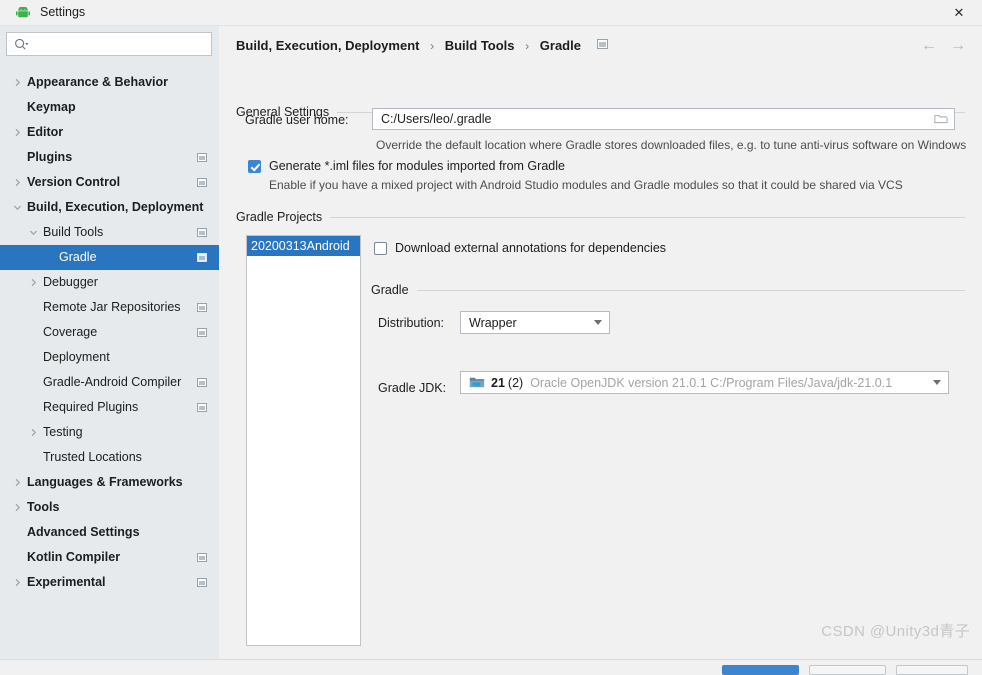 Image resolution: width=982 pixels, height=675 pixels. What do you see at coordinates (92, 457) in the screenshot?
I see `sidebar-item-label: Trusted Locations` at bounding box center [92, 457].